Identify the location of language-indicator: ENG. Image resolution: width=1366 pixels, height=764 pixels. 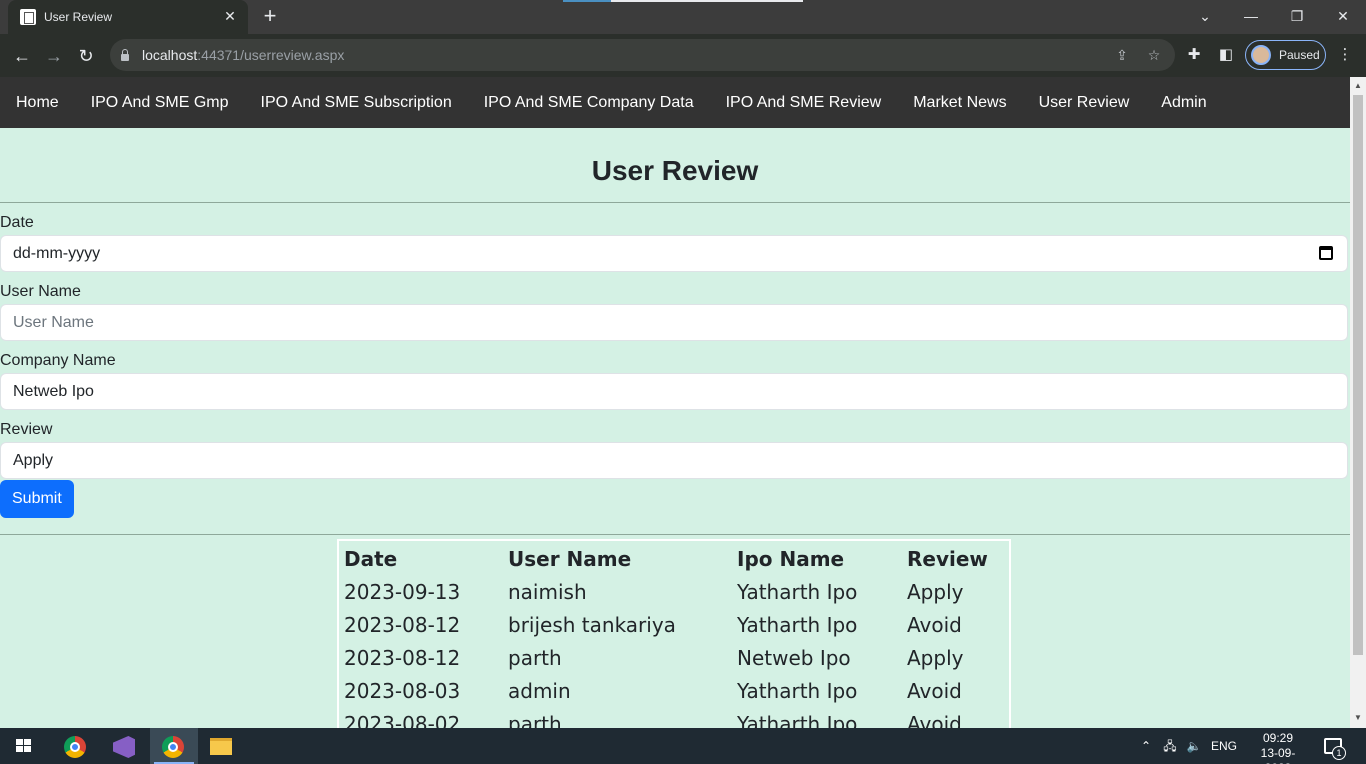
(1224, 746).